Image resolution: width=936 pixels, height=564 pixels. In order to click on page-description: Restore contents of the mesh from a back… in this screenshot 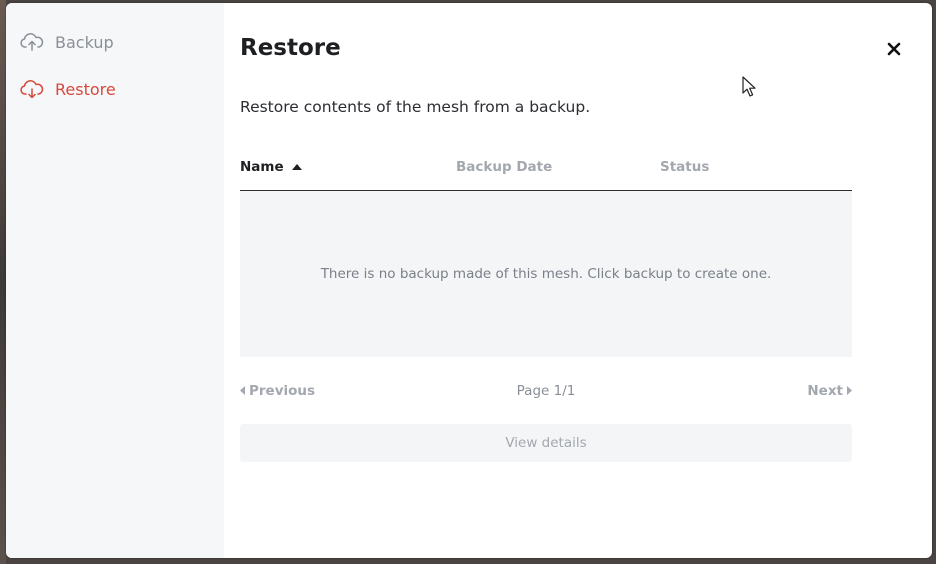, I will do `click(415, 107)`.